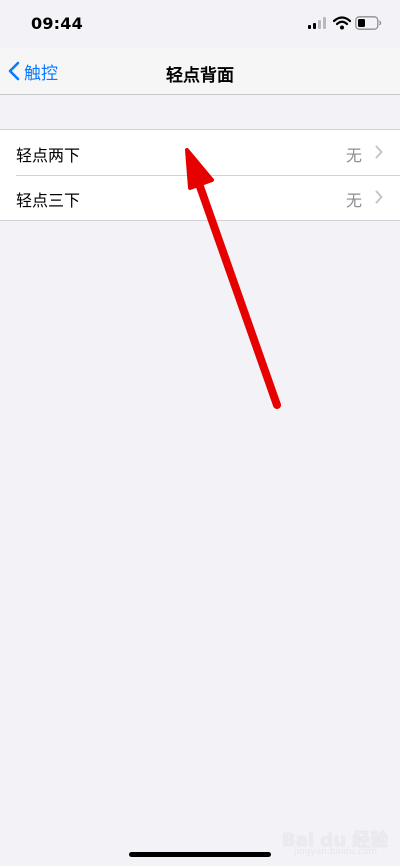 The width and height of the screenshot is (400, 866). What do you see at coordinates (335, 840) in the screenshot?
I see `watermark-logo: Bai du 经验 jingyan.baidu.com` at bounding box center [335, 840].